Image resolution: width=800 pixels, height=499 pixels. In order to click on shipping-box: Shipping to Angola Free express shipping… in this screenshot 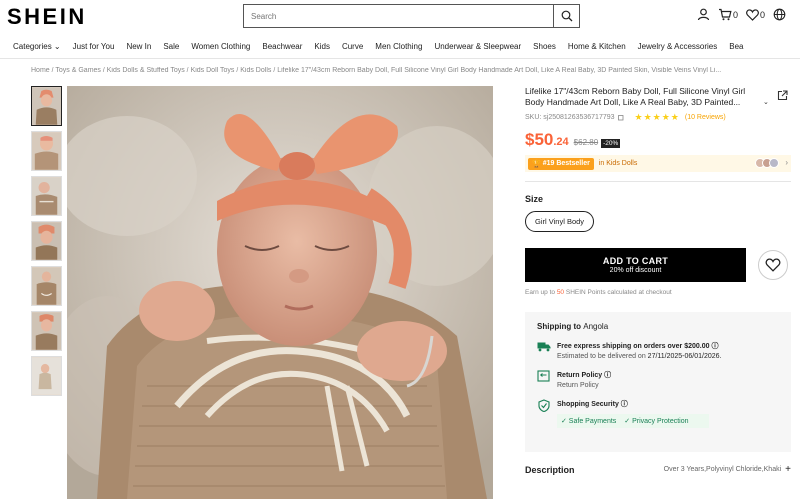, I will do `click(658, 382)`.